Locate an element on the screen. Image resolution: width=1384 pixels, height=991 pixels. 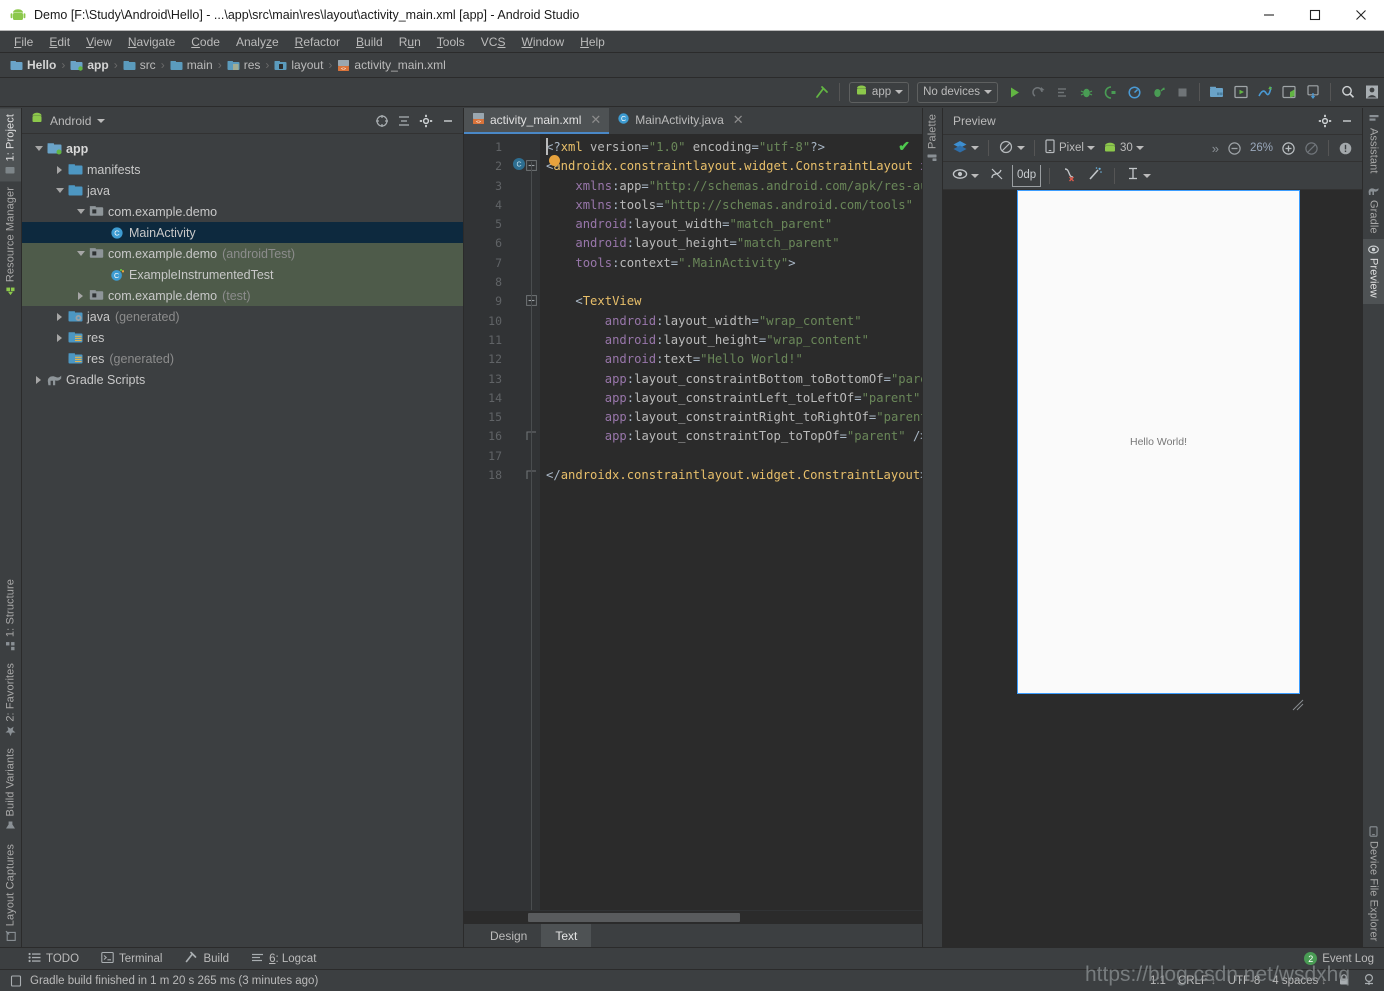
device-selector: No devices is located at coordinates (957, 92).